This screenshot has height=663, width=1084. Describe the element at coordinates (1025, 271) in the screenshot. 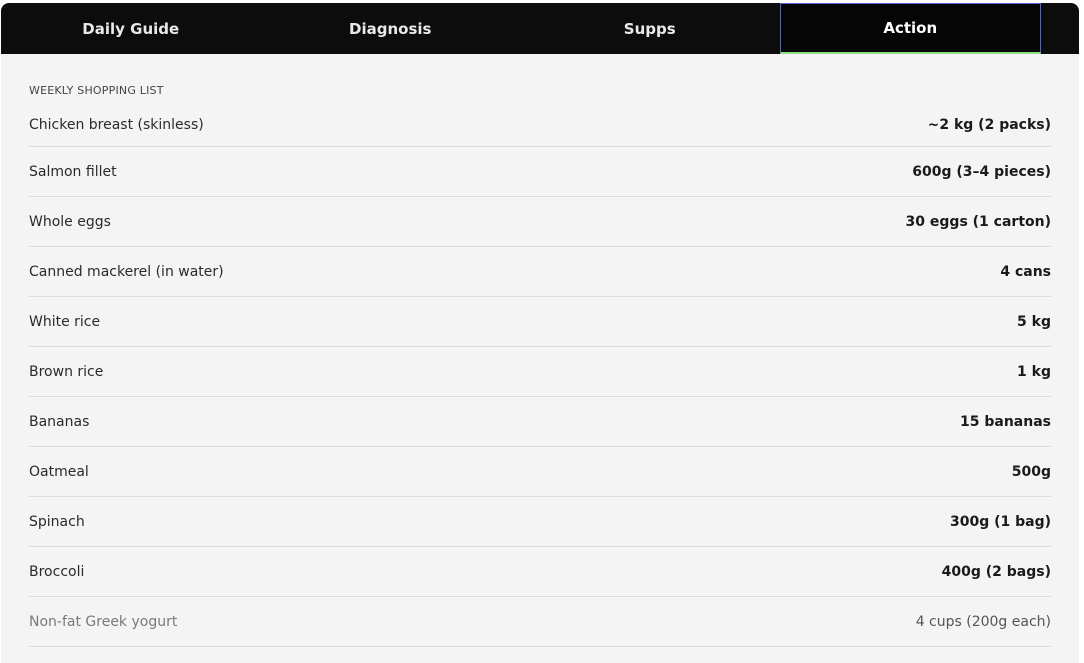

I see `item-quantity: 4 cans` at that location.